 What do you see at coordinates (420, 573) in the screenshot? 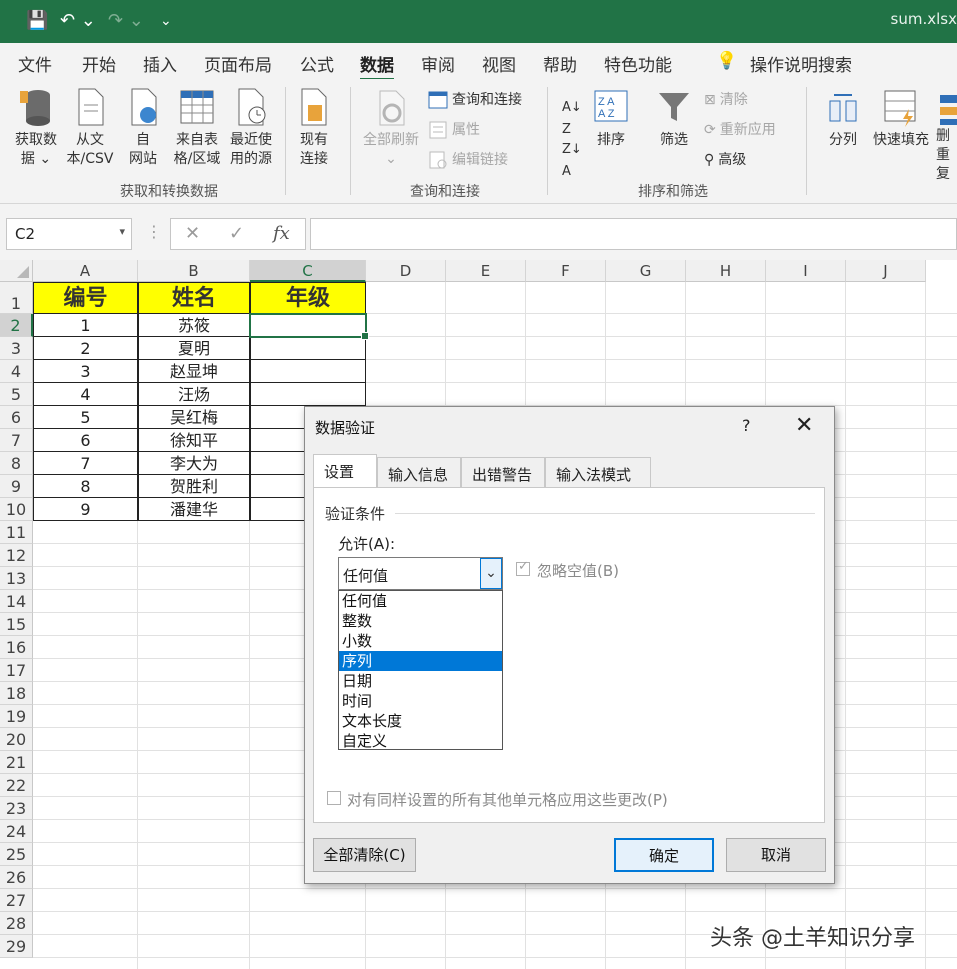
I see `allow-select: 任何值 ⌄` at bounding box center [420, 573].